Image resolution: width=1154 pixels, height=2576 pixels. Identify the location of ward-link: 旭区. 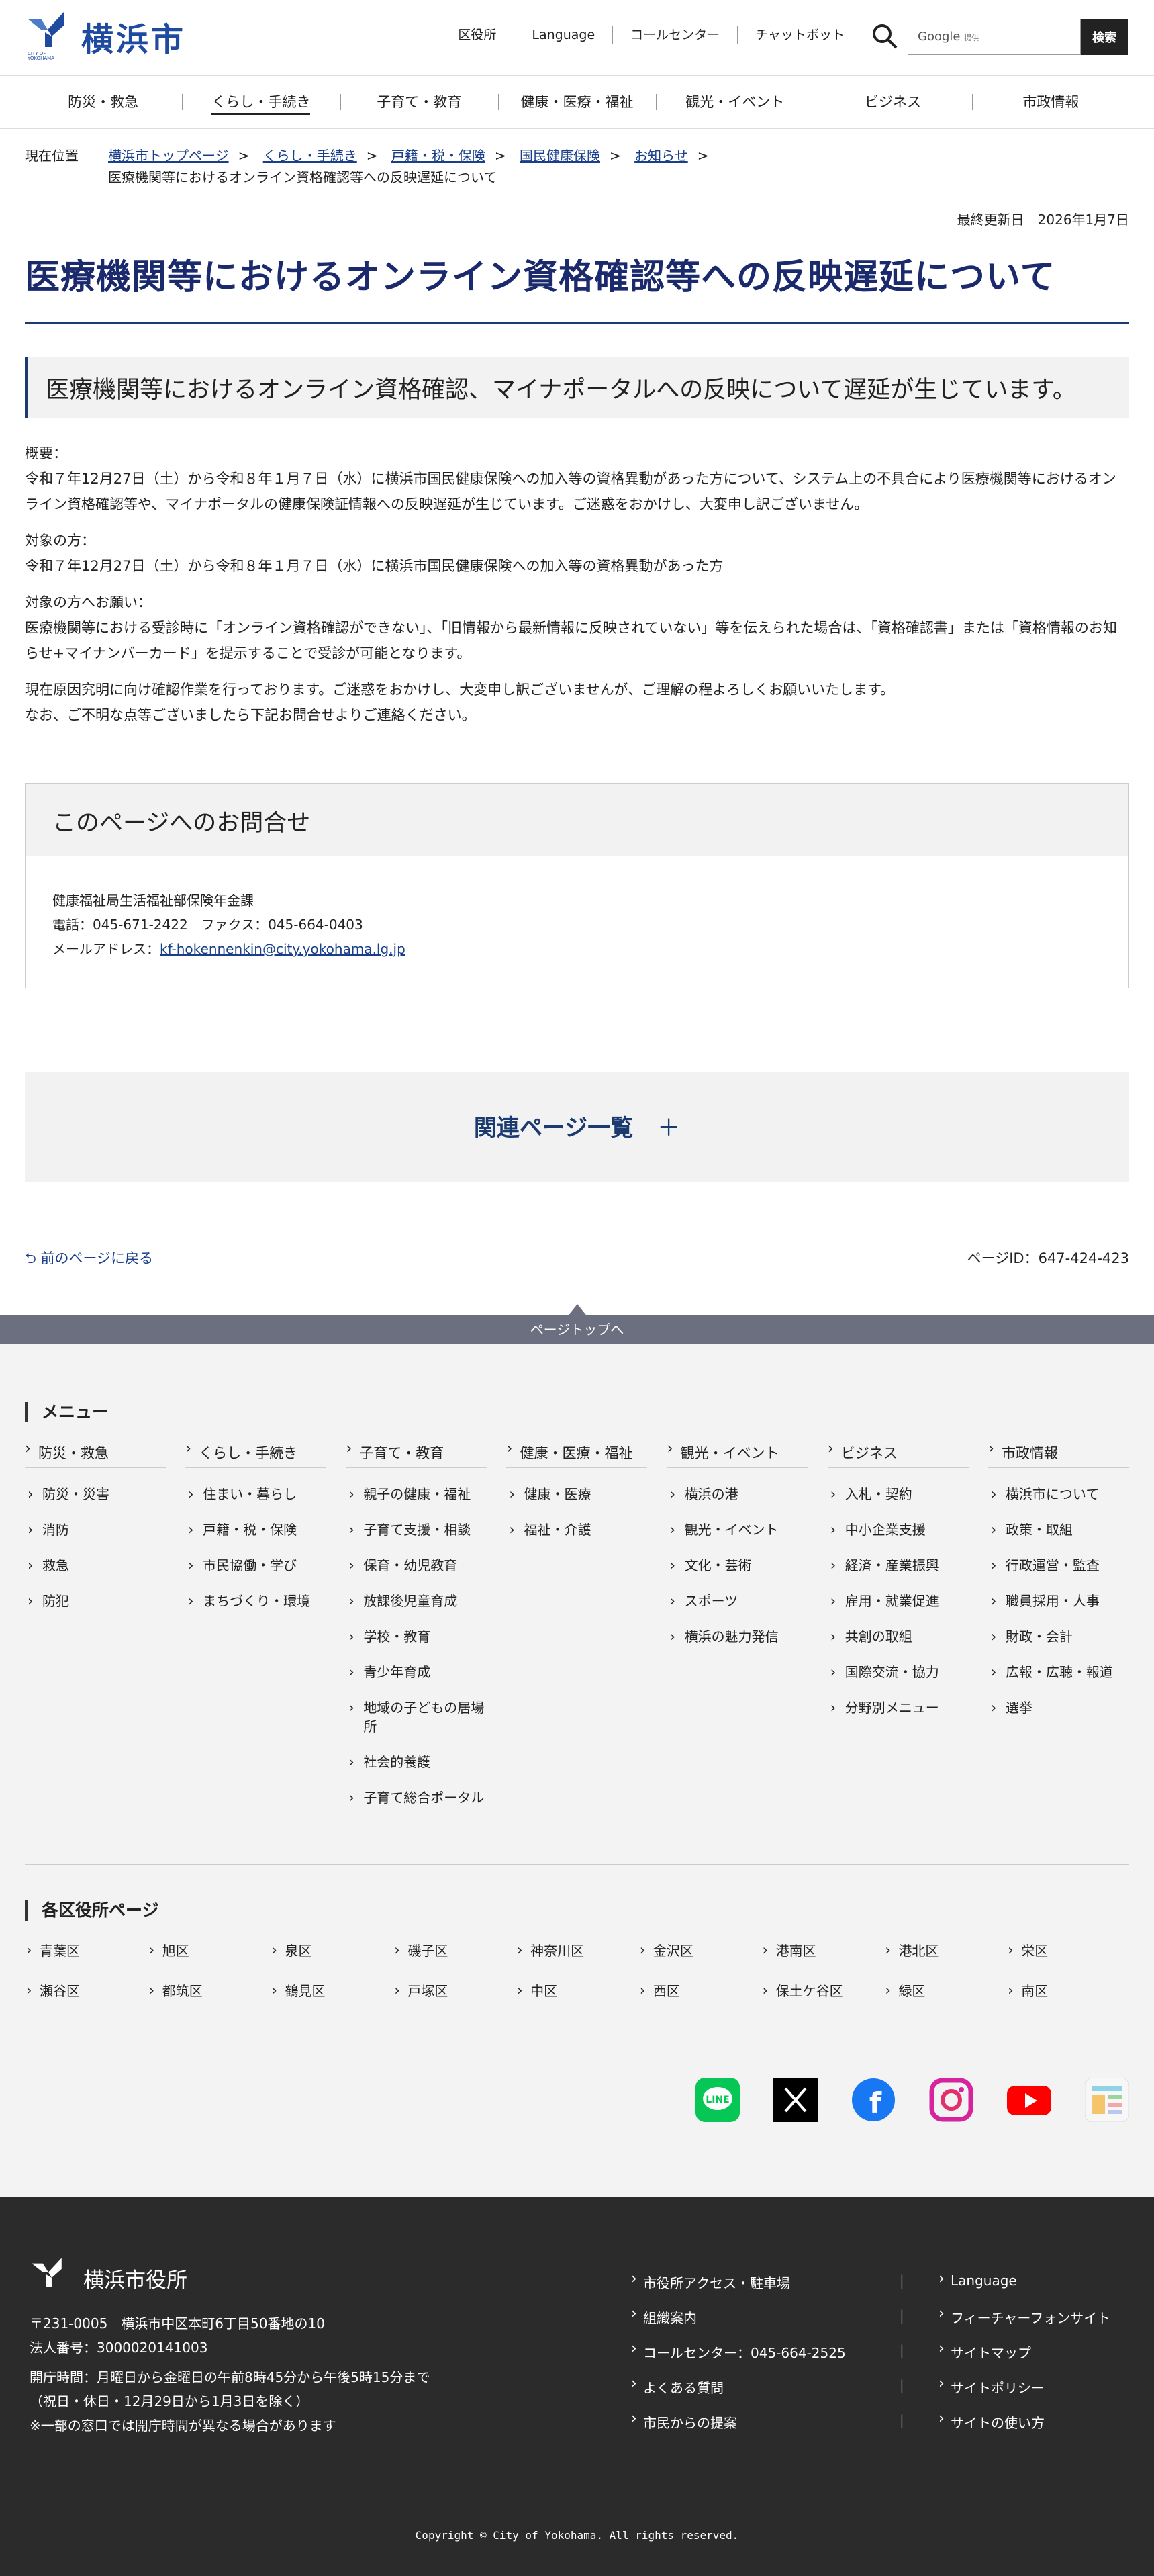
(210, 1950).